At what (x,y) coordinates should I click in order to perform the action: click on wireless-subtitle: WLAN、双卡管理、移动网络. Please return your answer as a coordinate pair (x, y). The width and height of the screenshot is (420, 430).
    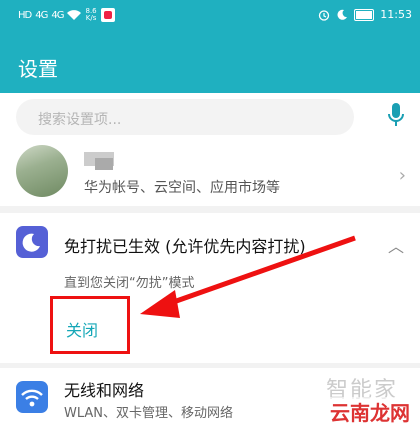
    Looking at the image, I should click on (149, 413).